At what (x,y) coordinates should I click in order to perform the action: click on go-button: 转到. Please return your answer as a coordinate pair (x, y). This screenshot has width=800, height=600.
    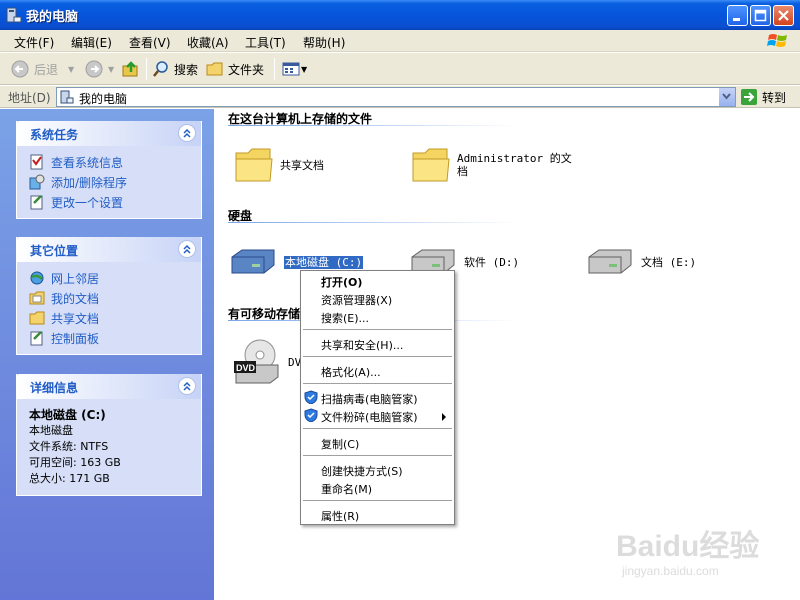
    Looking at the image, I should click on (763, 97).